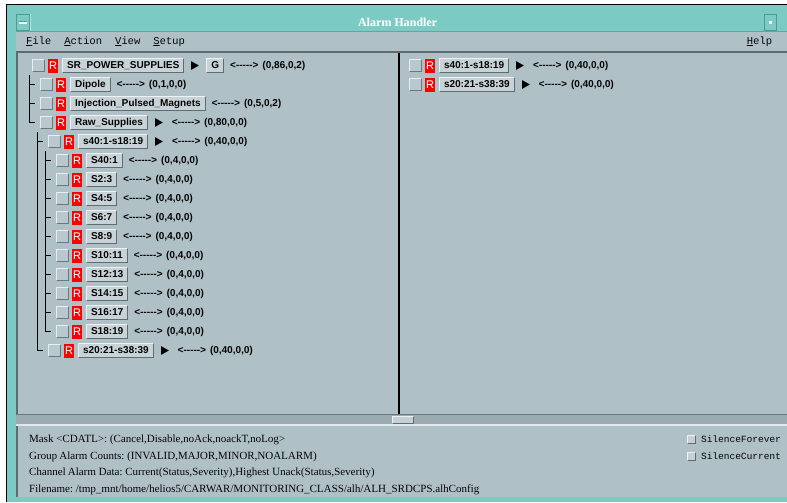  Describe the element at coordinates (107, 312) in the screenshot. I see `group-name-button: S16:17` at that location.